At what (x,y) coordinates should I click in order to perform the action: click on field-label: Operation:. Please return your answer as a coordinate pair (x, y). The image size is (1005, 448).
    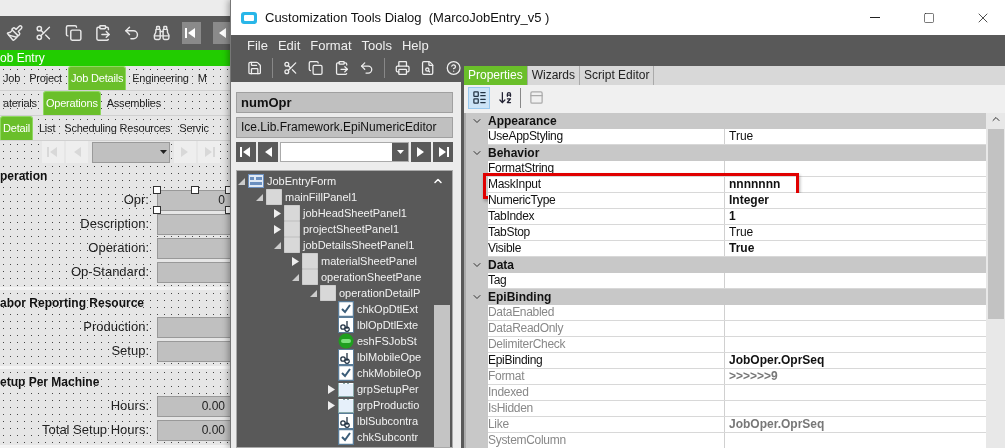
    Looking at the image, I should click on (118, 247).